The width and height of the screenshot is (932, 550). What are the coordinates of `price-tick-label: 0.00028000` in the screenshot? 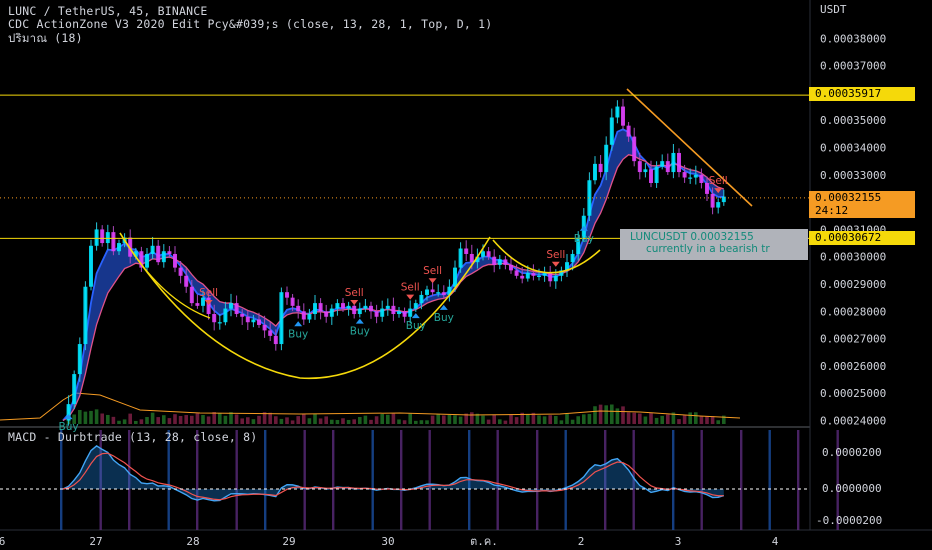 It's located at (853, 311).